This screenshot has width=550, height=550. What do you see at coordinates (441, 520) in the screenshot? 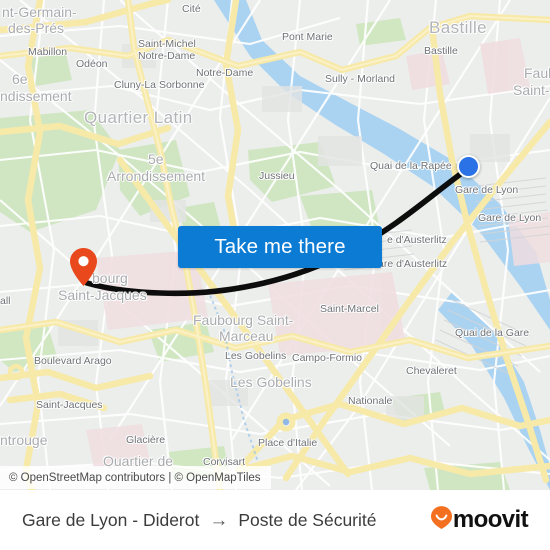
I see `moovit-pin-icon` at bounding box center [441, 520].